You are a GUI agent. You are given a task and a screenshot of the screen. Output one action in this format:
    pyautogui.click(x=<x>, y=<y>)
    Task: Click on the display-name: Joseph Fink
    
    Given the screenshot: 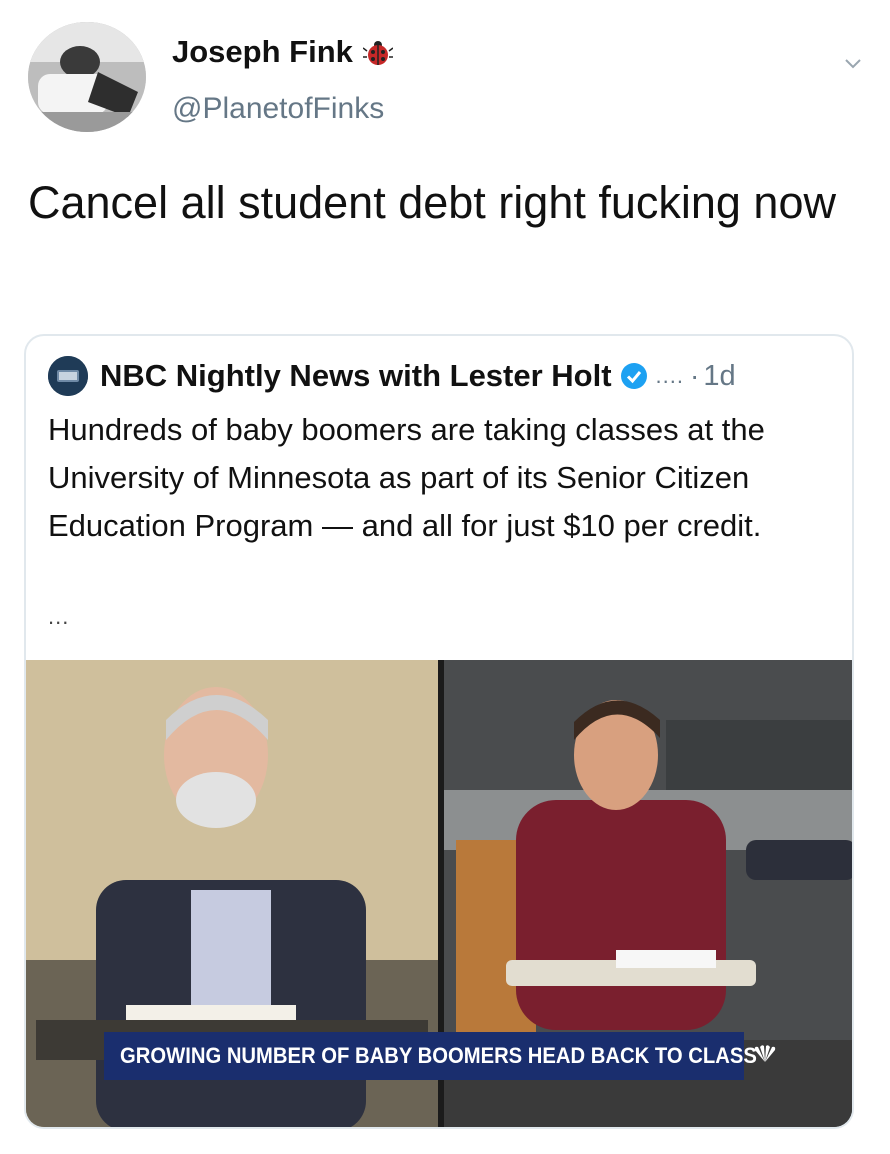 What is the action you would take?
    pyautogui.click(x=262, y=52)
    